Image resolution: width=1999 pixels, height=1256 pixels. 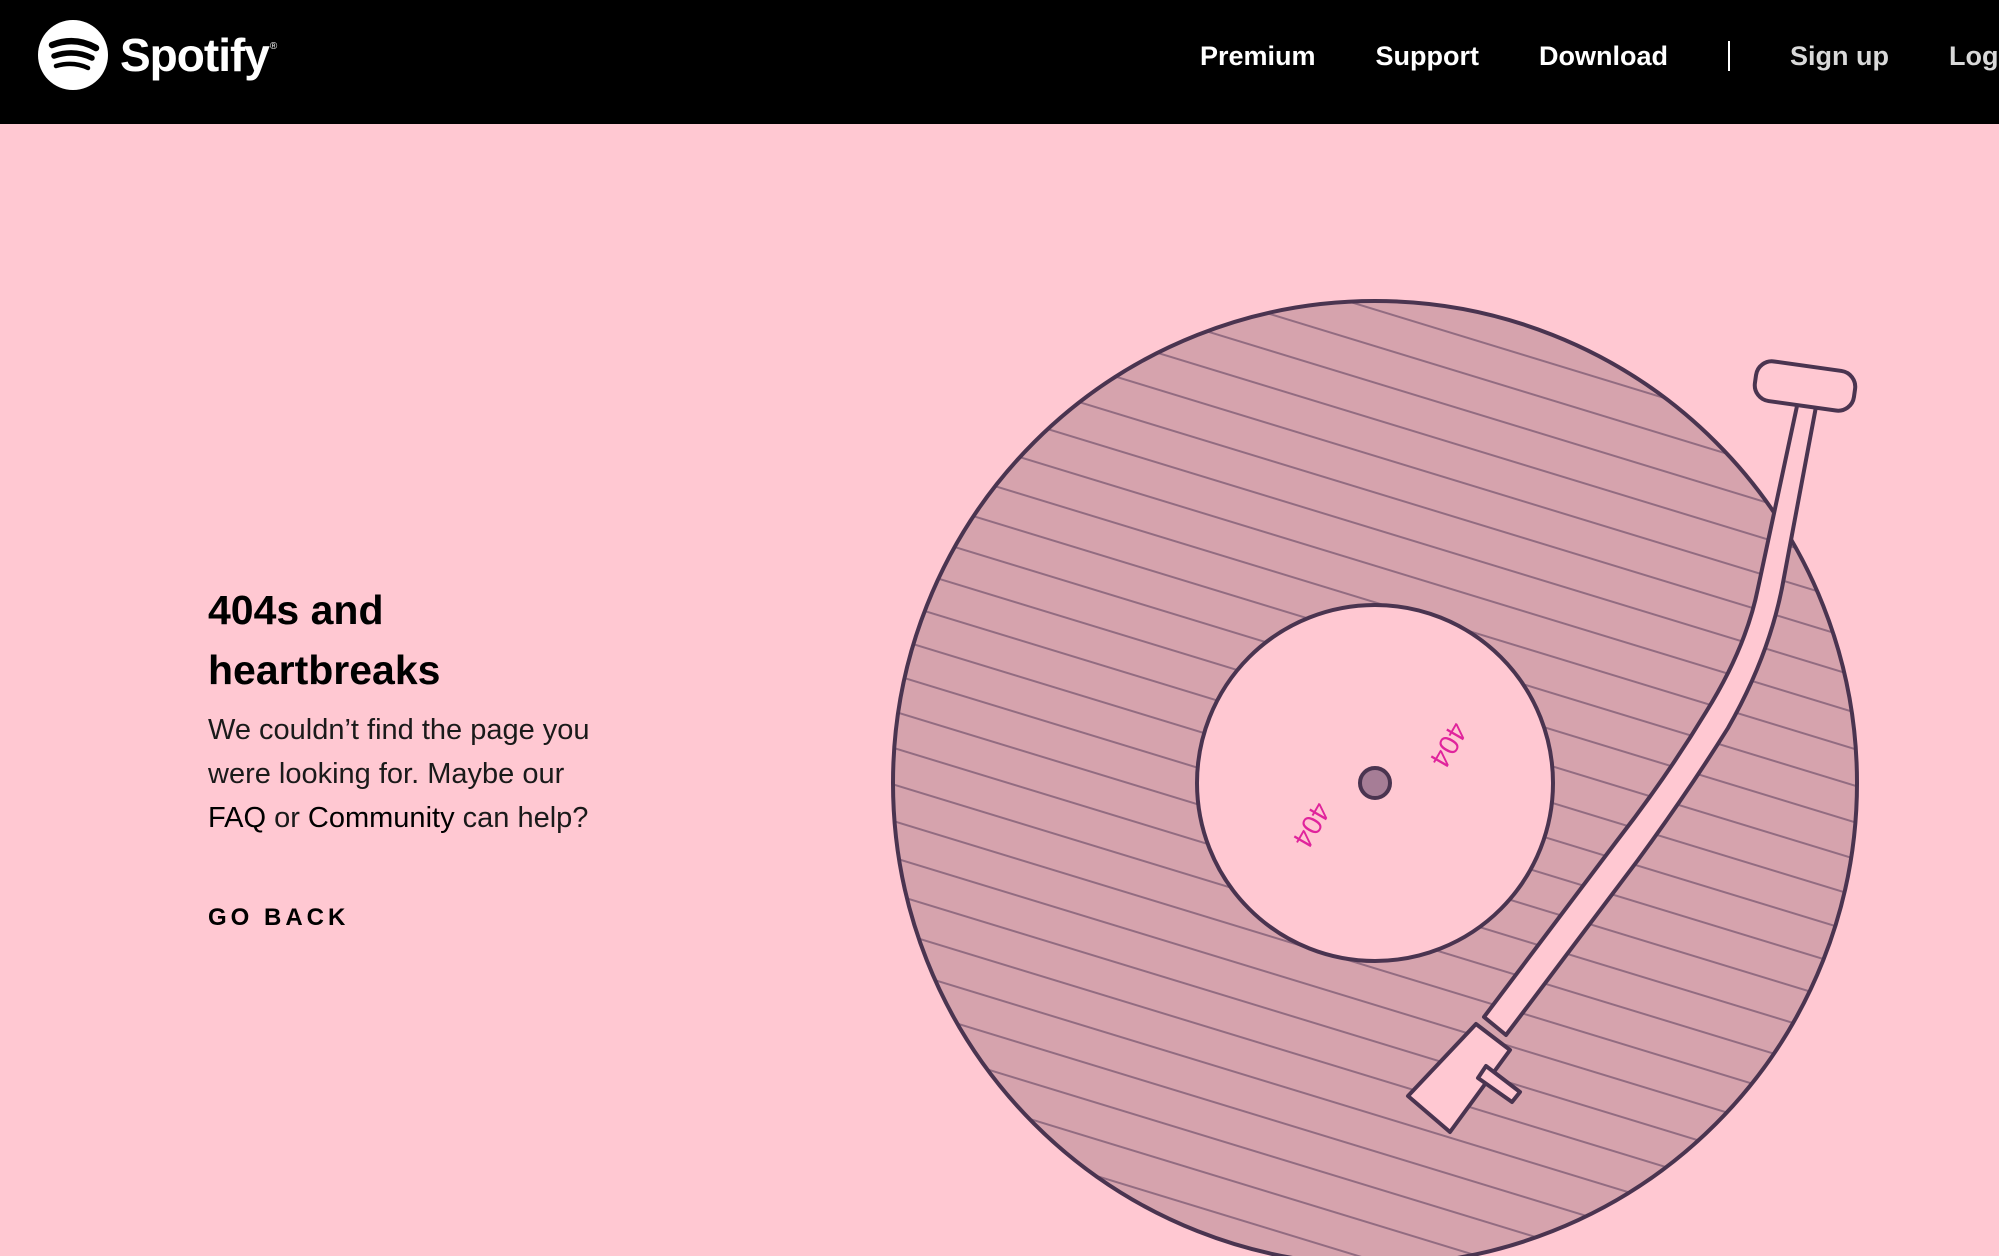 I want to click on tonearm-arm, so click(x=1651, y=713).